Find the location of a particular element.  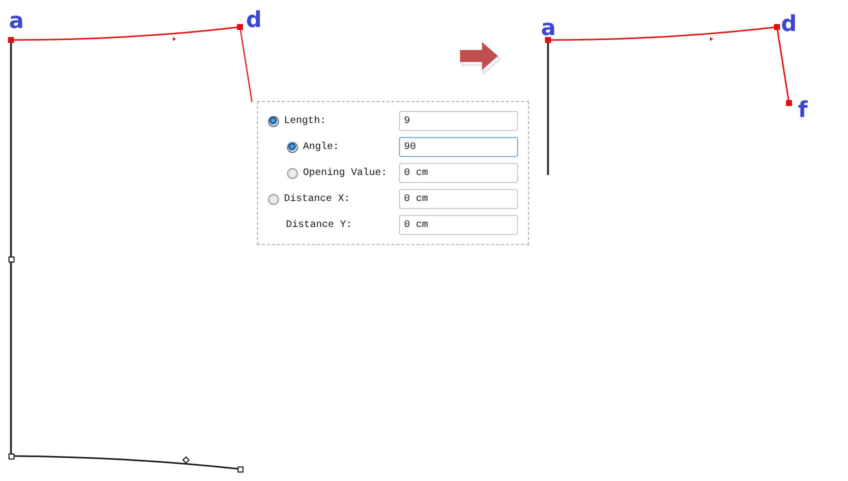

field-label: Opening Value: is located at coordinates (345, 173).